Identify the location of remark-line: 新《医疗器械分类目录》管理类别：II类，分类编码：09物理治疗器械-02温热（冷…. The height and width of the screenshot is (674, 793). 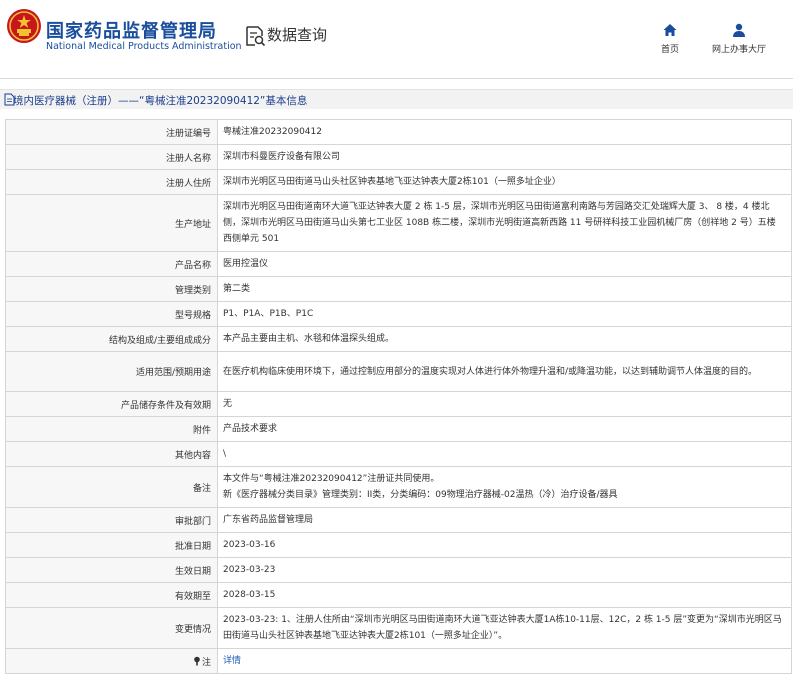
(420, 495).